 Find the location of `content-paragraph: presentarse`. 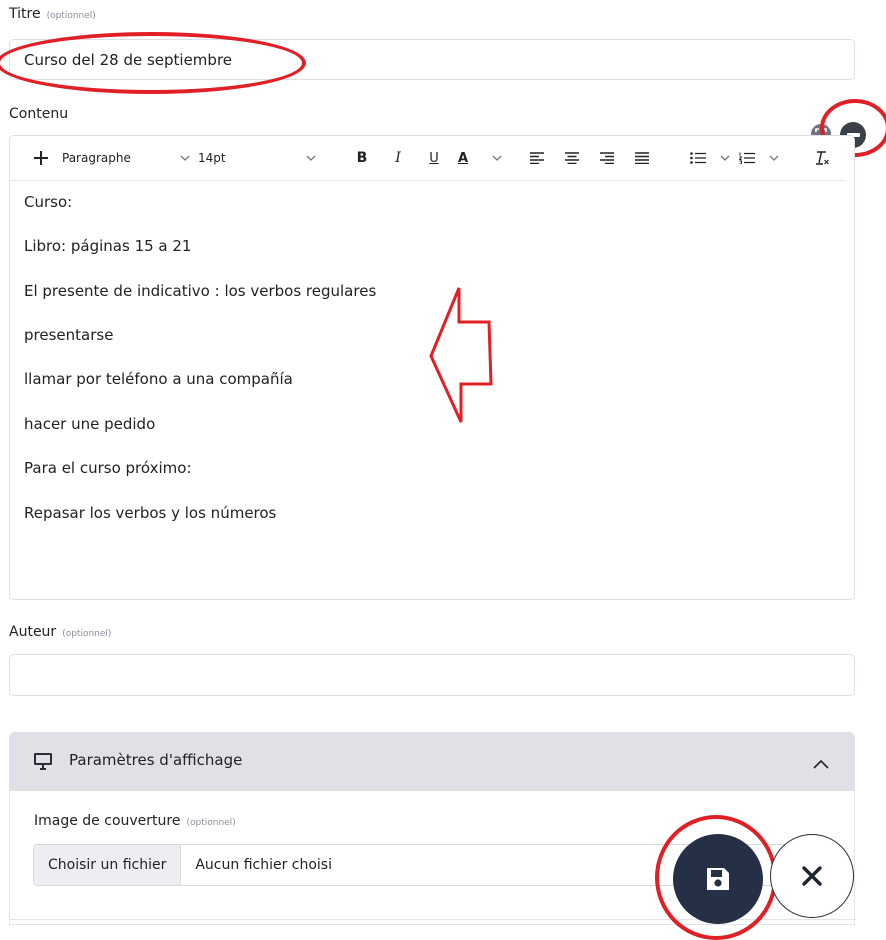

content-paragraph: presentarse is located at coordinates (69, 335).